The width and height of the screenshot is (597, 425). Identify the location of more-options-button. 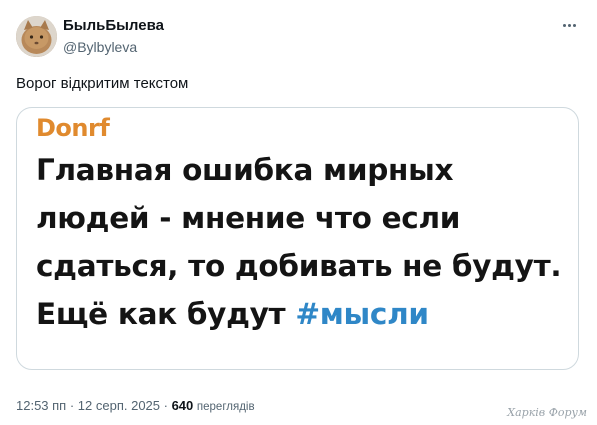
(569, 25).